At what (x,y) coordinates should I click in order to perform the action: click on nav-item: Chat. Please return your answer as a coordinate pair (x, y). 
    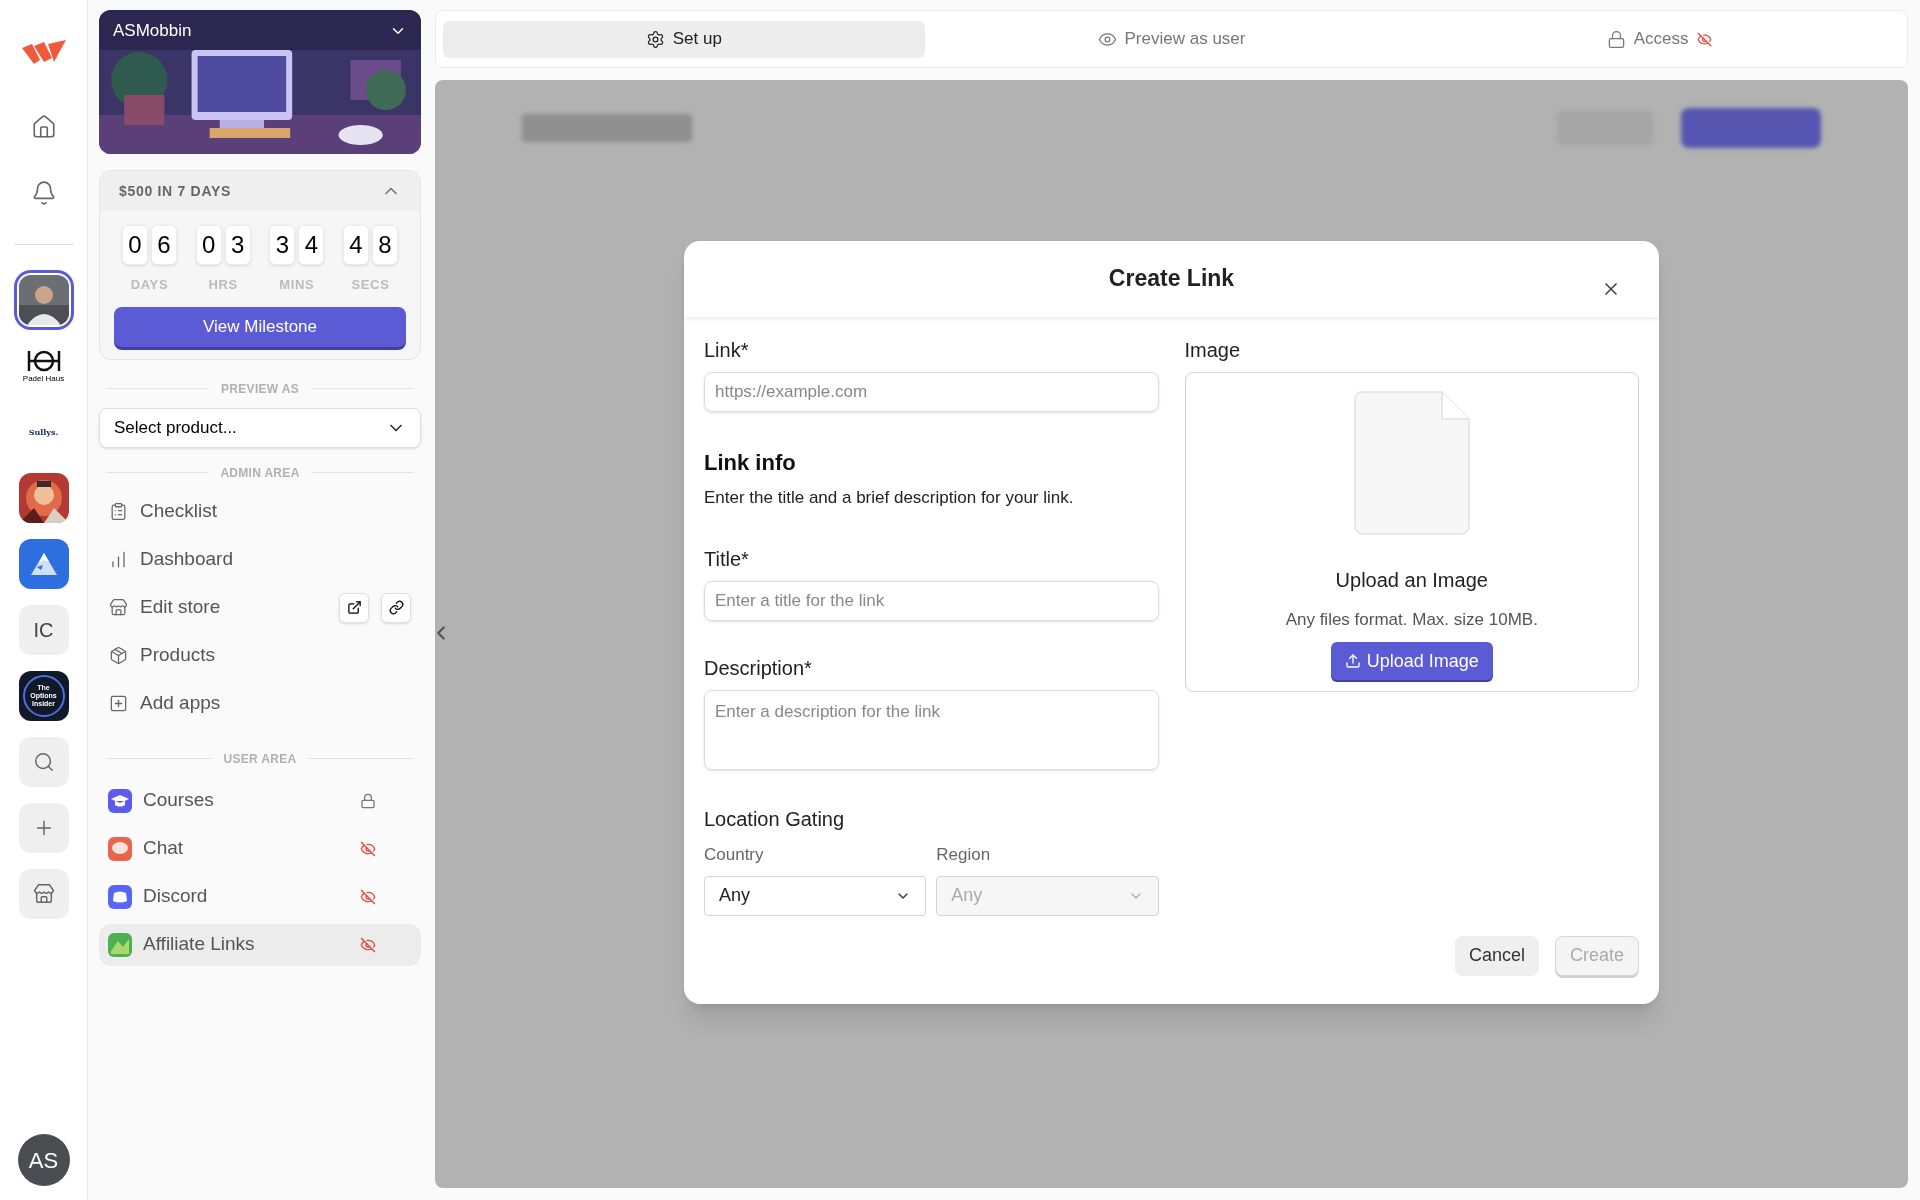
    Looking at the image, I should click on (260, 848).